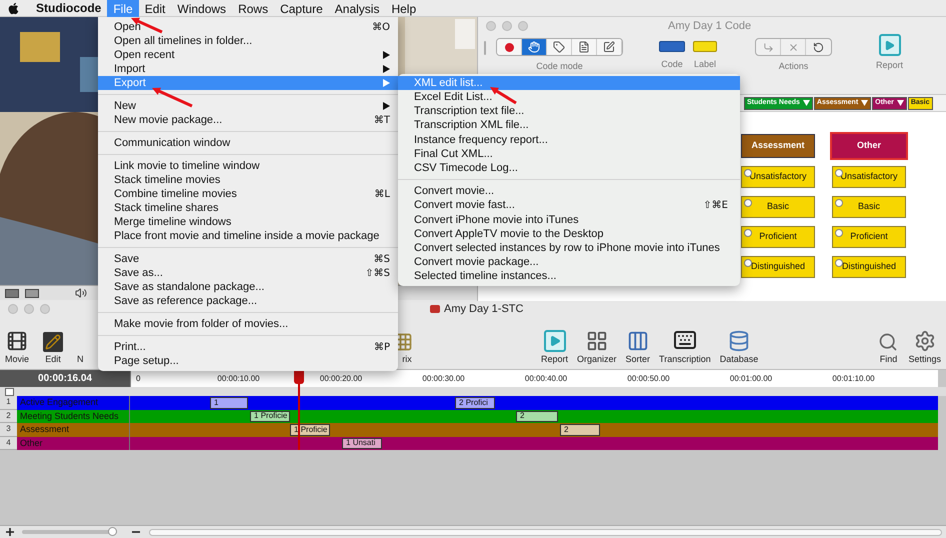 Image resolution: width=946 pixels, height=538 pixels. I want to click on shortcut-label: ⇧⌘S, so click(377, 273).